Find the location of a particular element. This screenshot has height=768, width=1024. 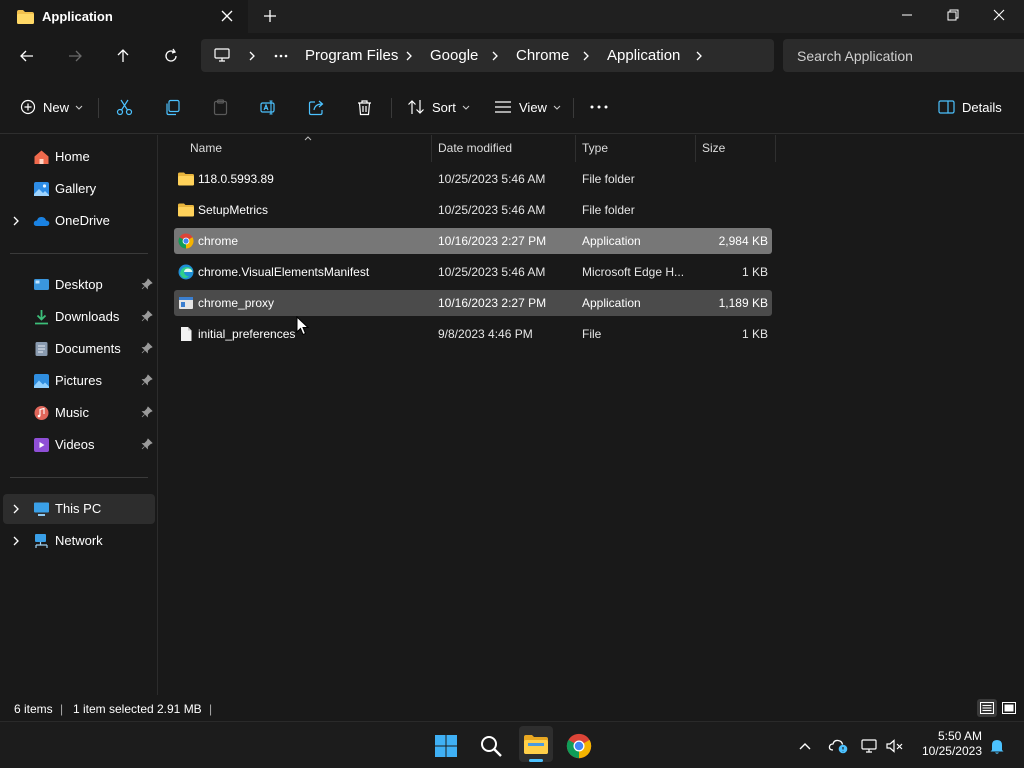

title-bar: Application is located at coordinates (512, 16).